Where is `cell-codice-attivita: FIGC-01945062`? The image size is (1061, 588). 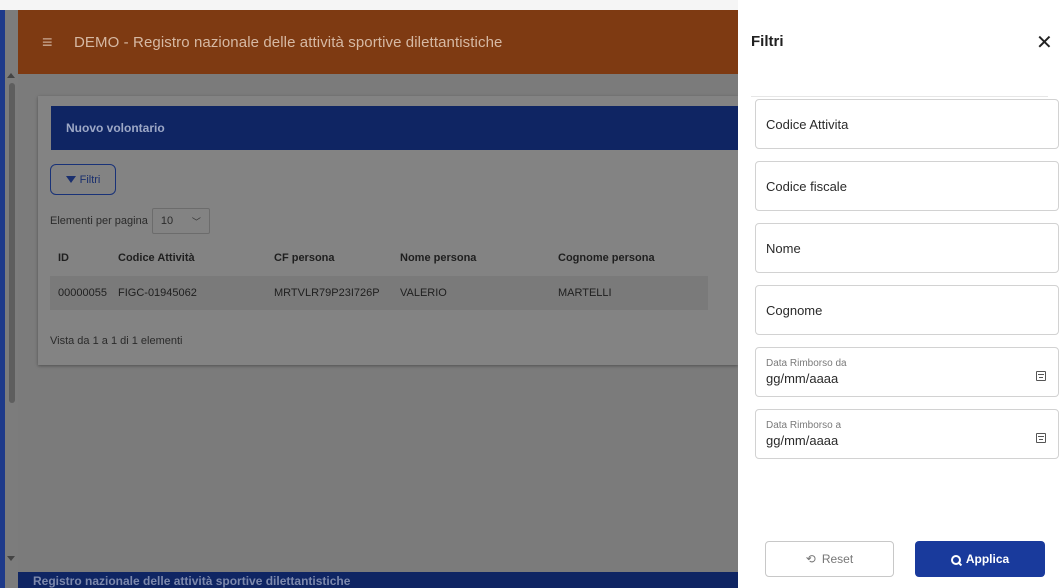
cell-codice-attivita: FIGC-01945062 is located at coordinates (157, 293).